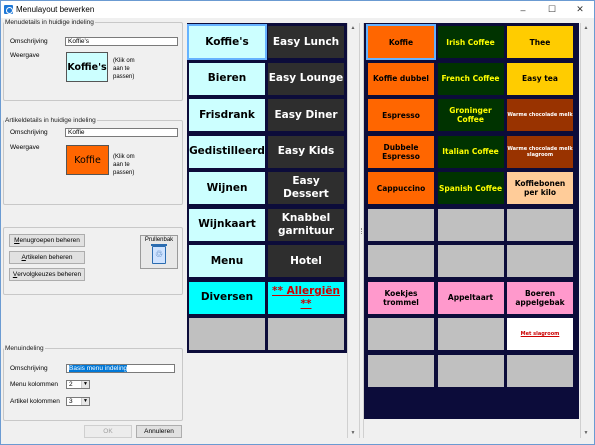 This screenshot has width=595, height=445. Describe the element at coordinates (29, 41) in the screenshot. I see `menu-description-label: Omschrijving` at that location.